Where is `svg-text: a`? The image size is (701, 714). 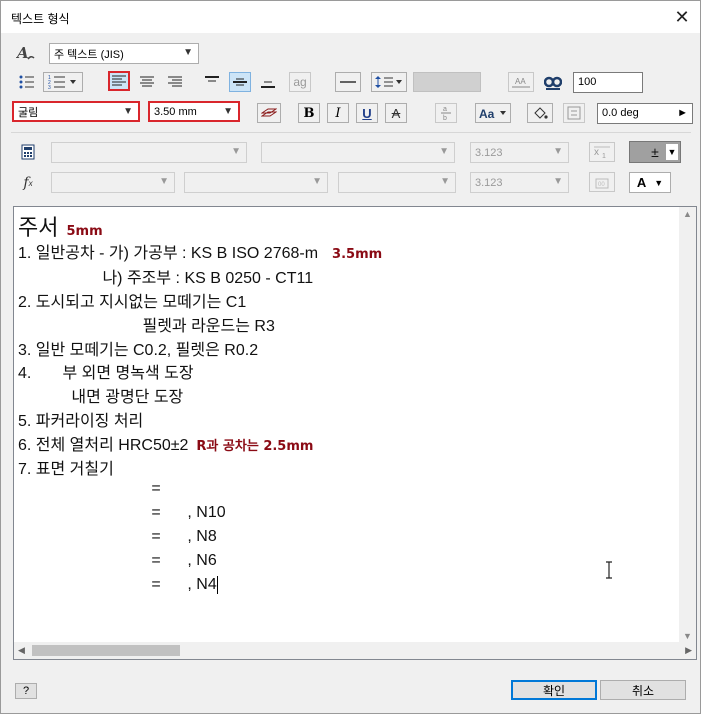
svg-text: a is located at coordinates (445, 109).